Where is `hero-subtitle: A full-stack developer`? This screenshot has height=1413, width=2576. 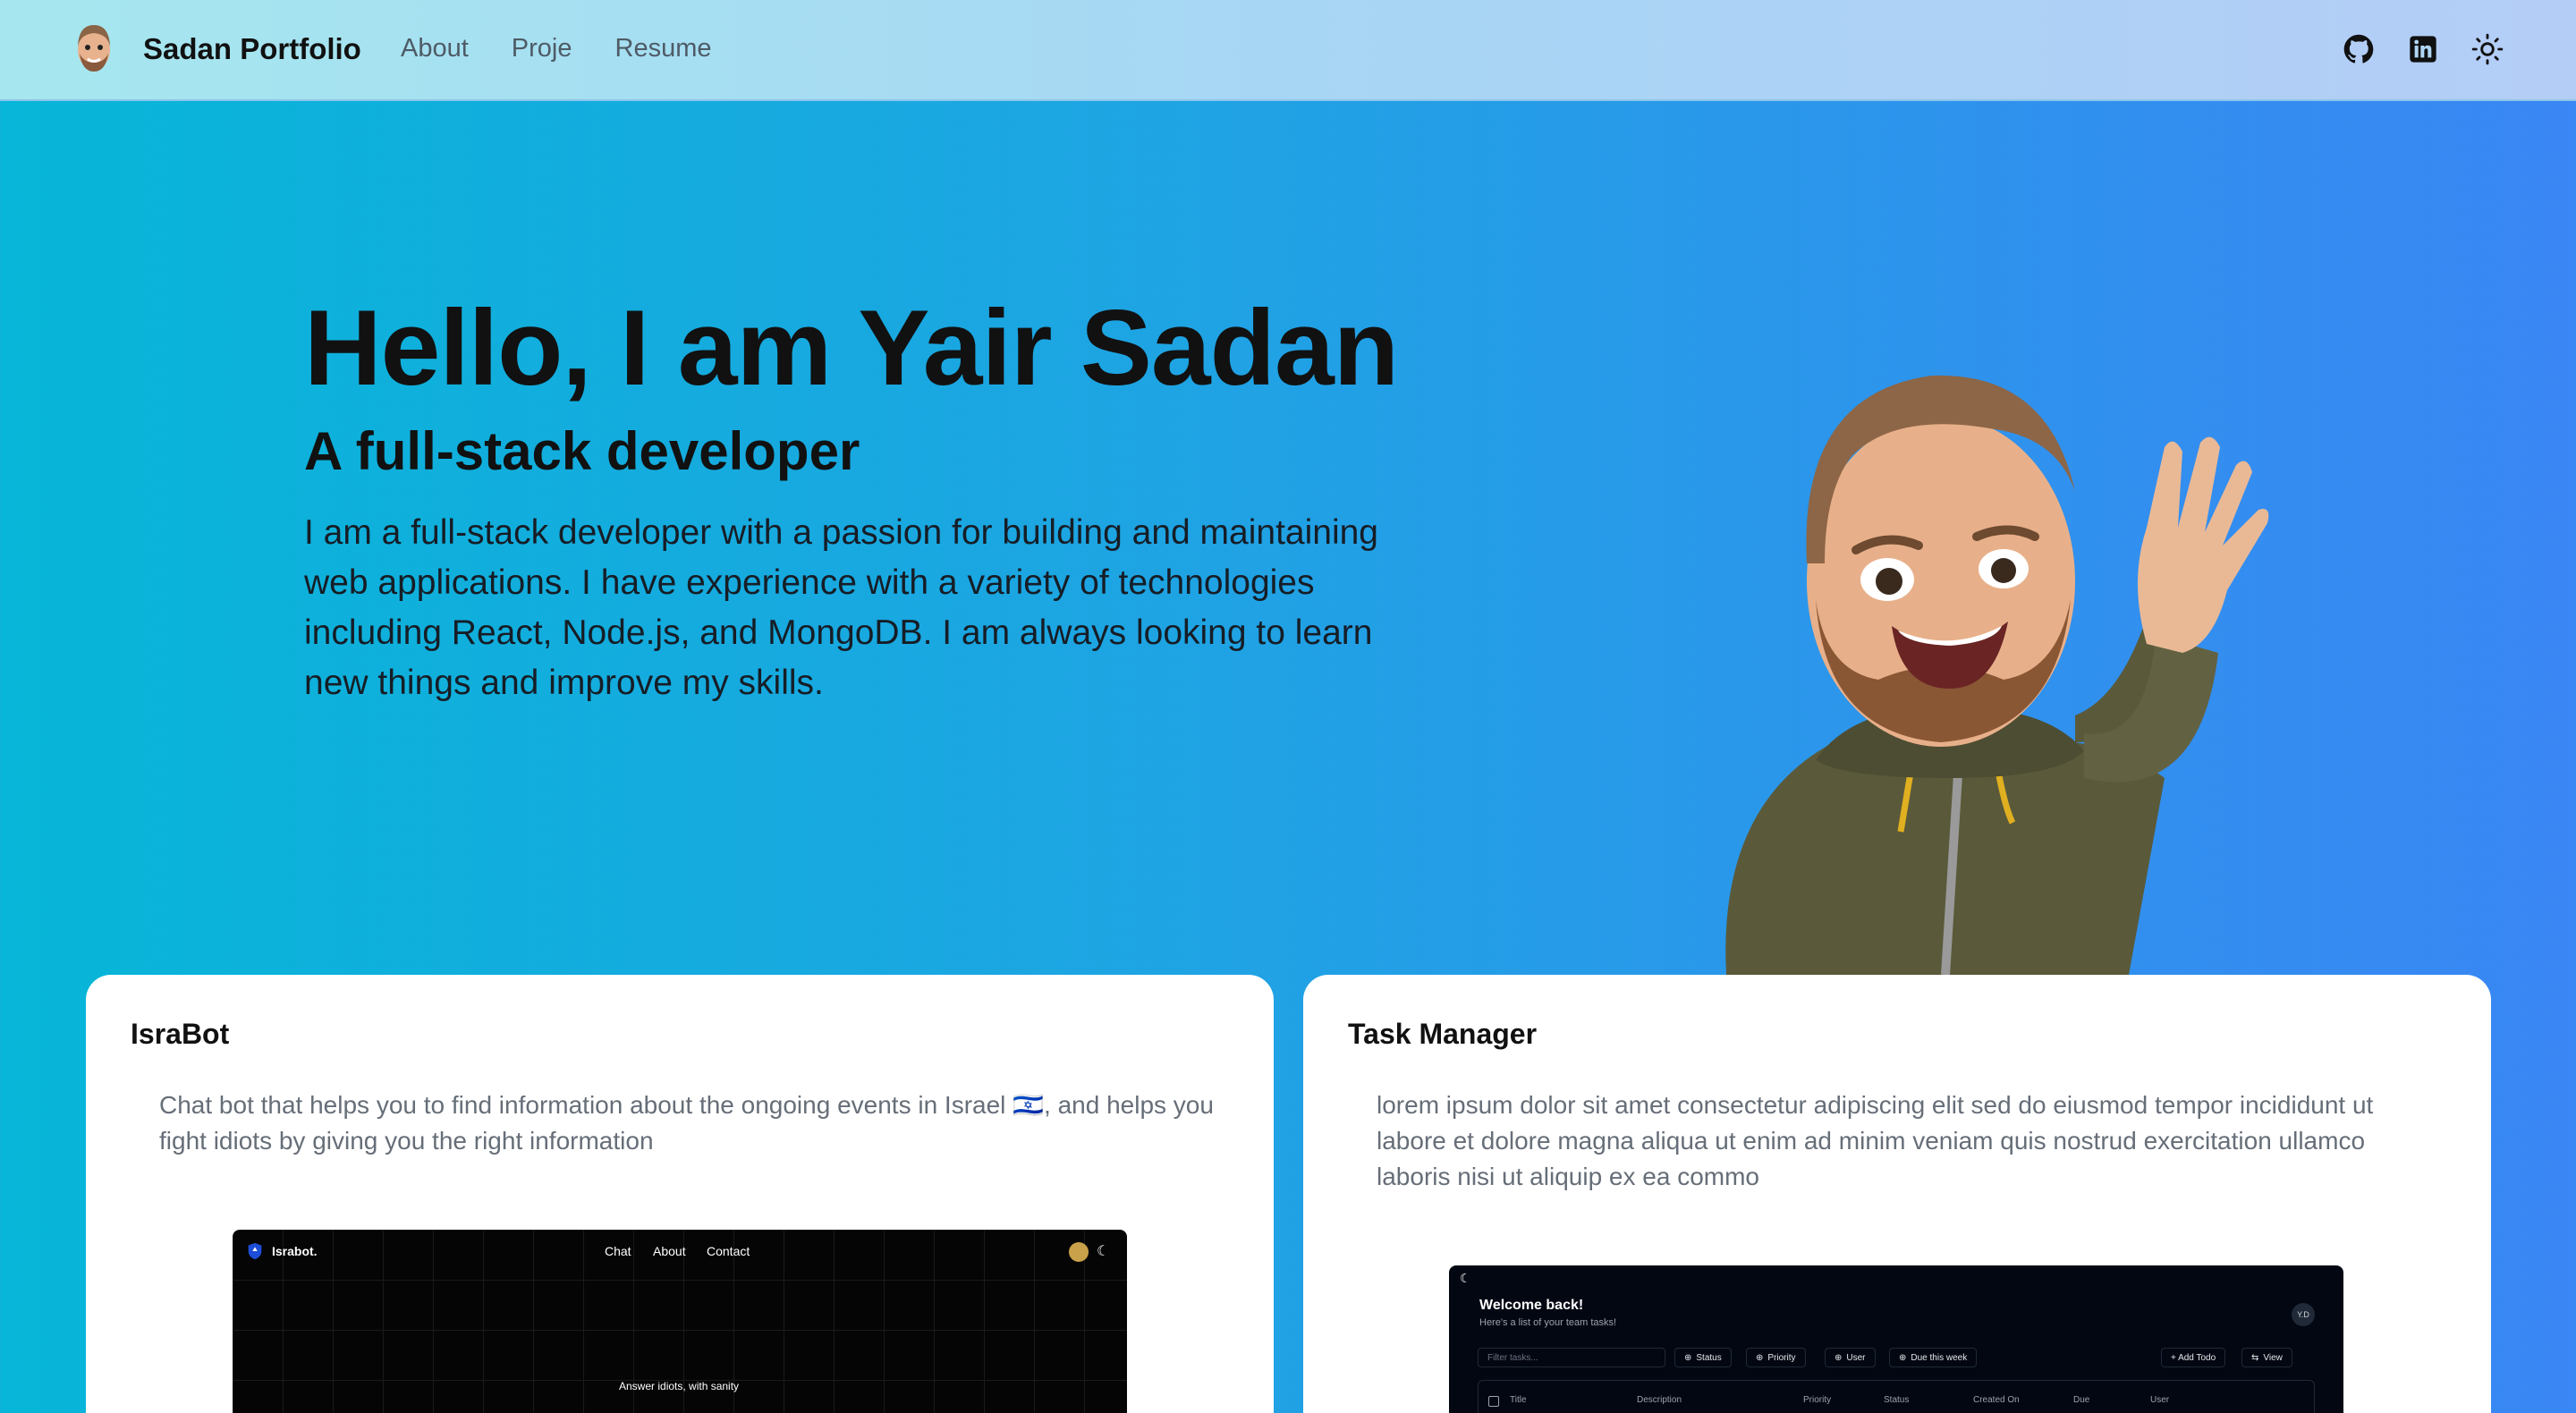
hero-subtitle: A full-stack developer is located at coordinates (582, 451).